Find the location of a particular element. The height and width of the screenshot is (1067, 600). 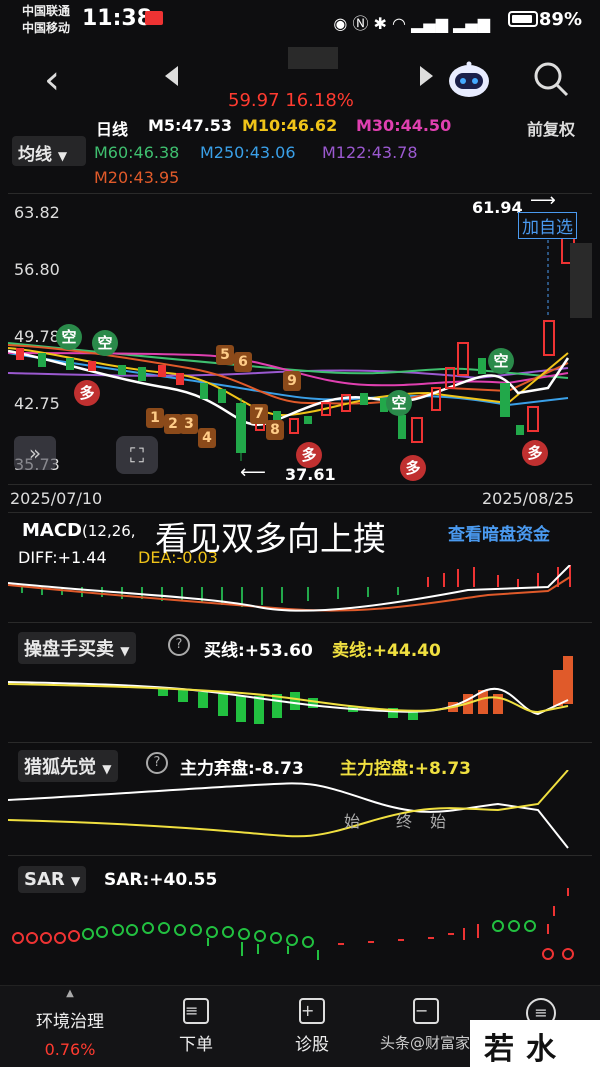

count-marker: 8 is located at coordinates (275, 430).